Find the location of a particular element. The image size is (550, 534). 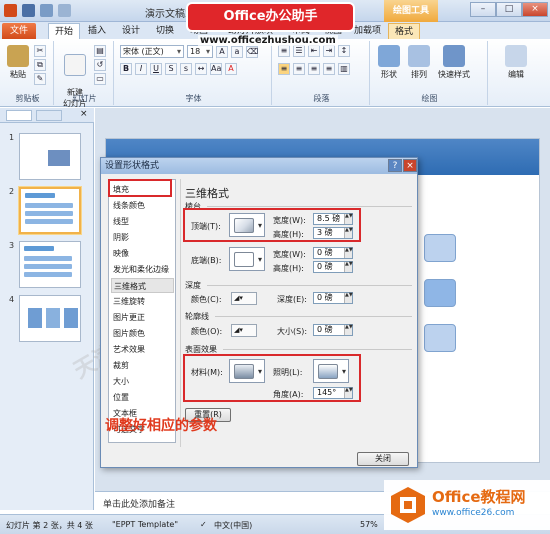

nav-item-3d-format: 三维格式 is located at coordinates (142, 285).